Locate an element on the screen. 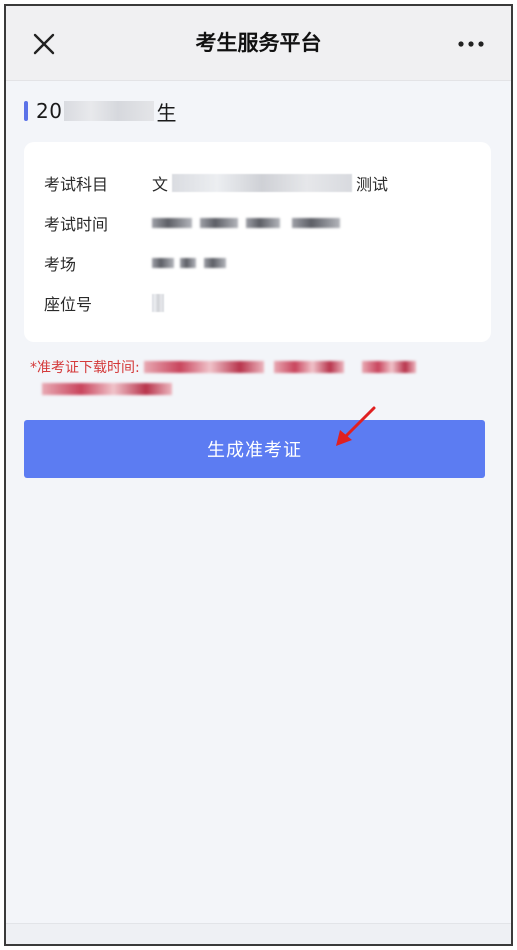 The image size is (517, 950). room-value is located at coordinates (189, 263).